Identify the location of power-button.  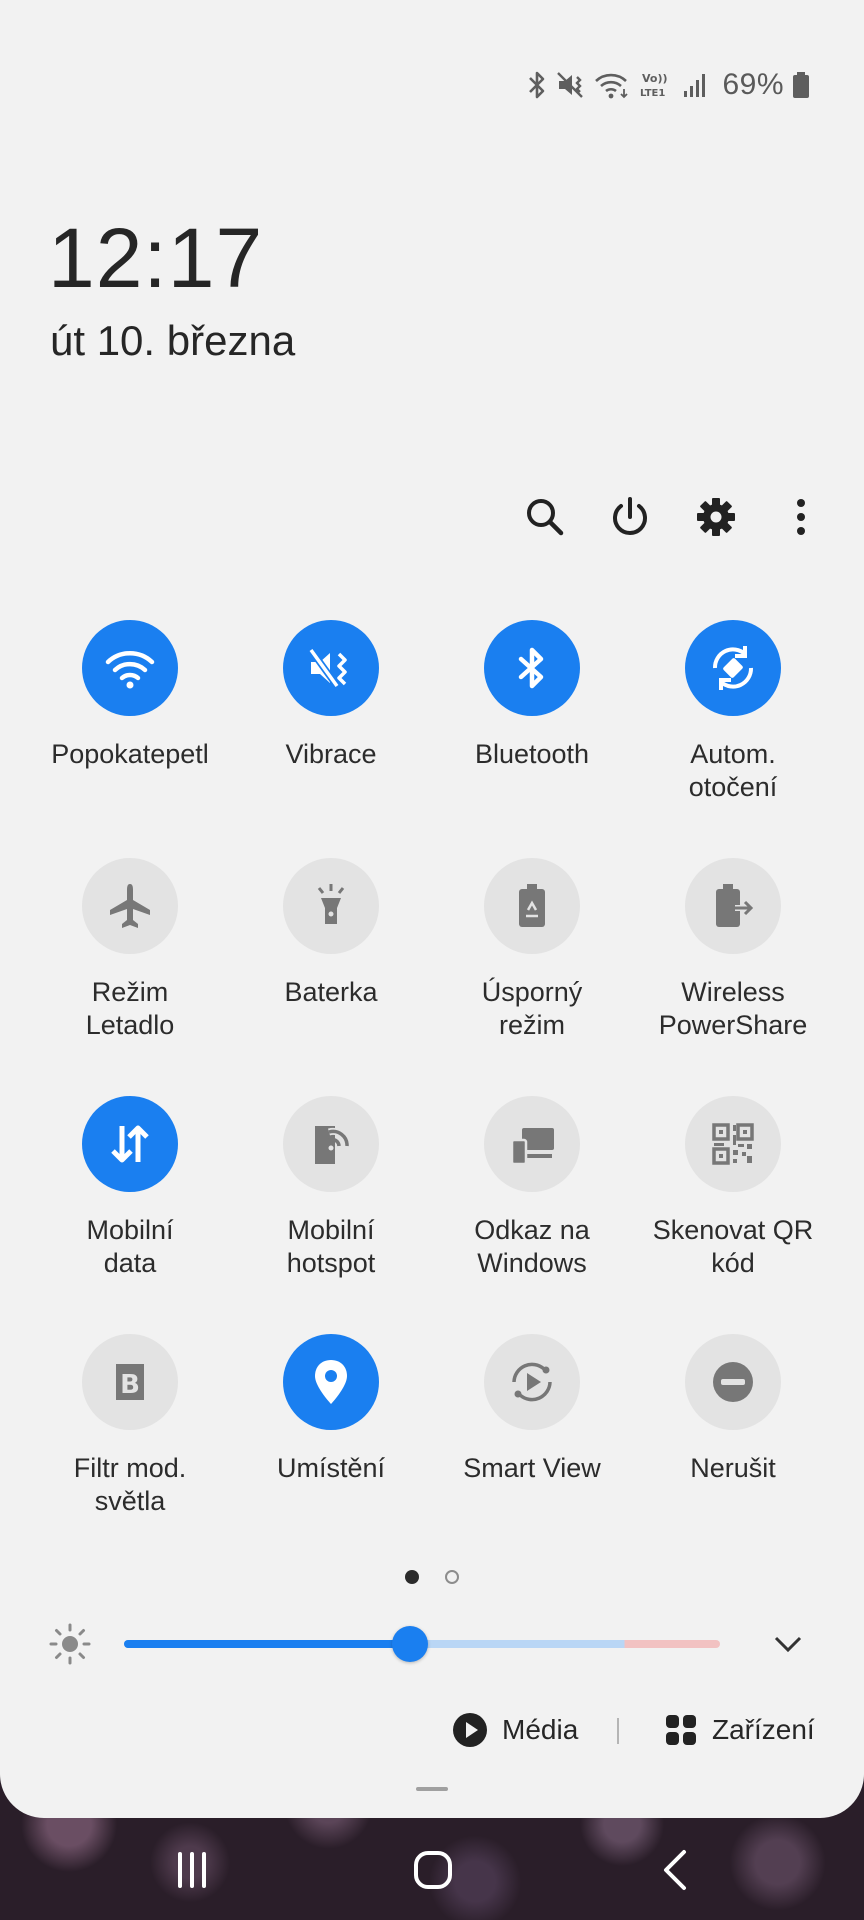
(630, 517).